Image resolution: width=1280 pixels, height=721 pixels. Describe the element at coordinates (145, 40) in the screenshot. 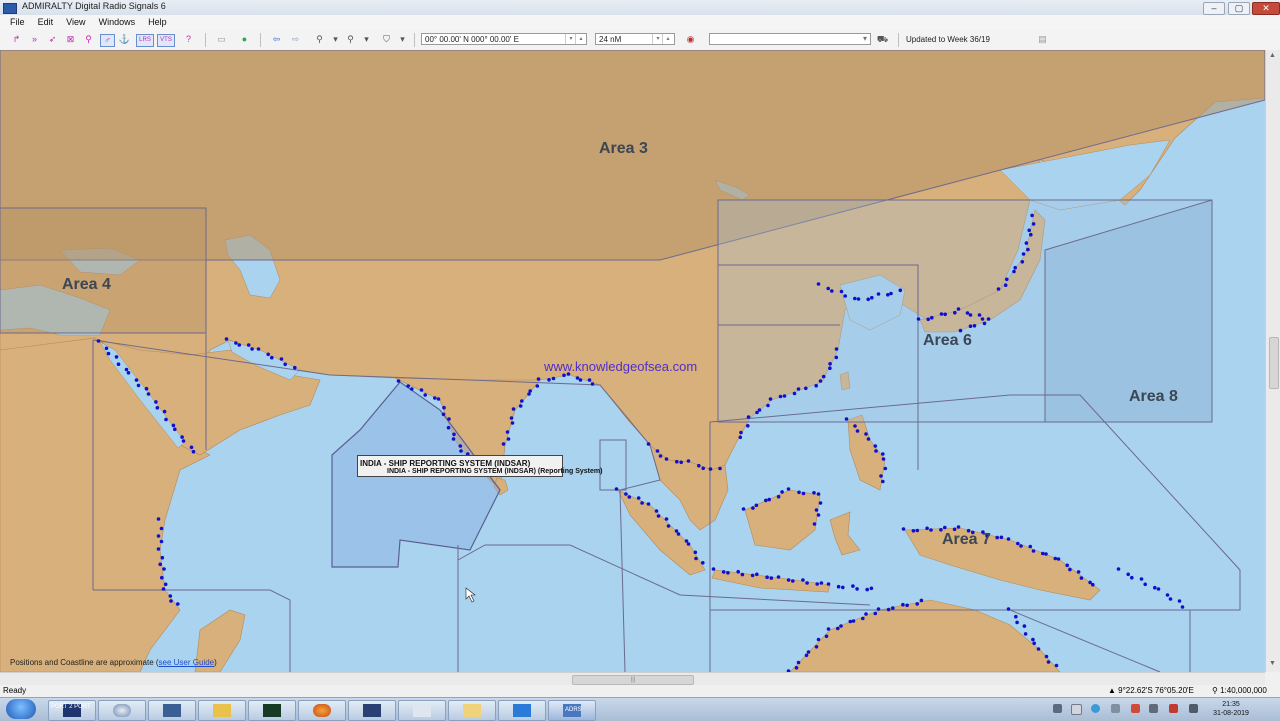

I see `lrs-button: LRS` at that location.